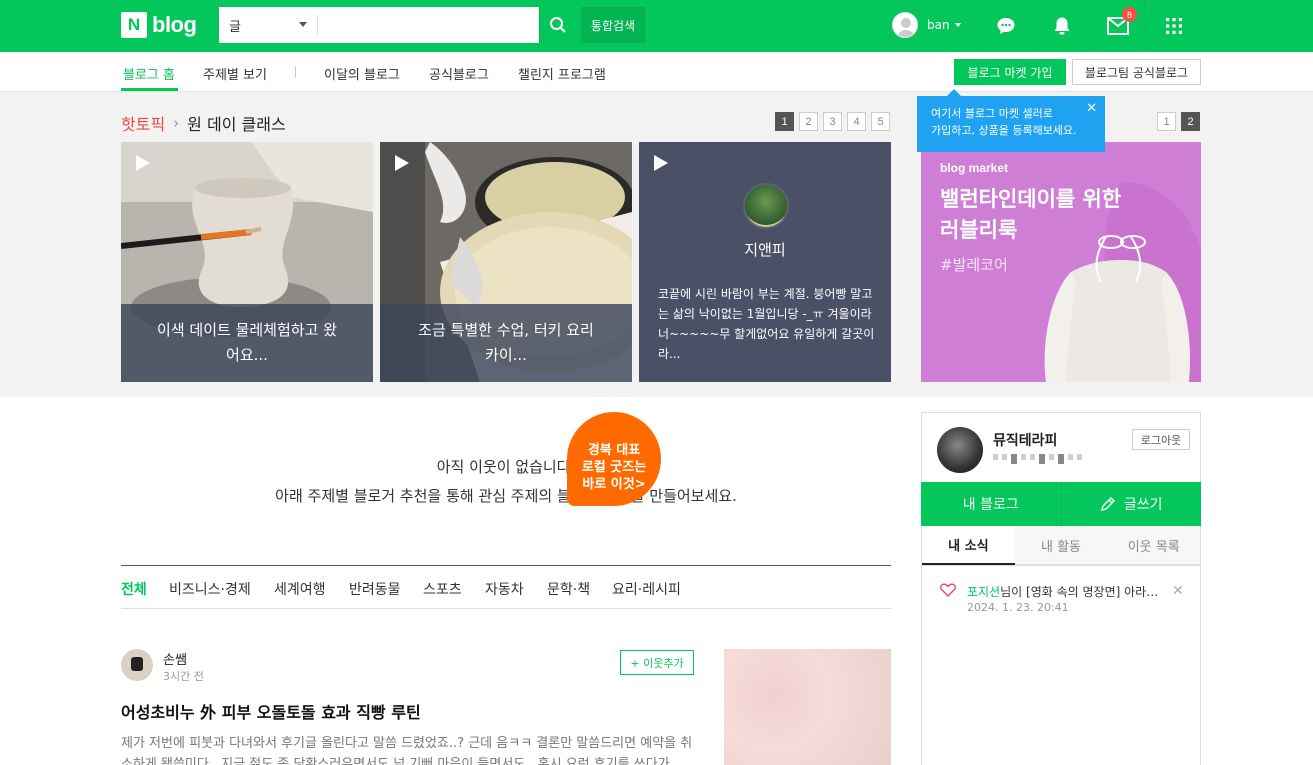 The height and width of the screenshot is (765, 1313). I want to click on logout-button: 로그아웃, so click(1161, 439).